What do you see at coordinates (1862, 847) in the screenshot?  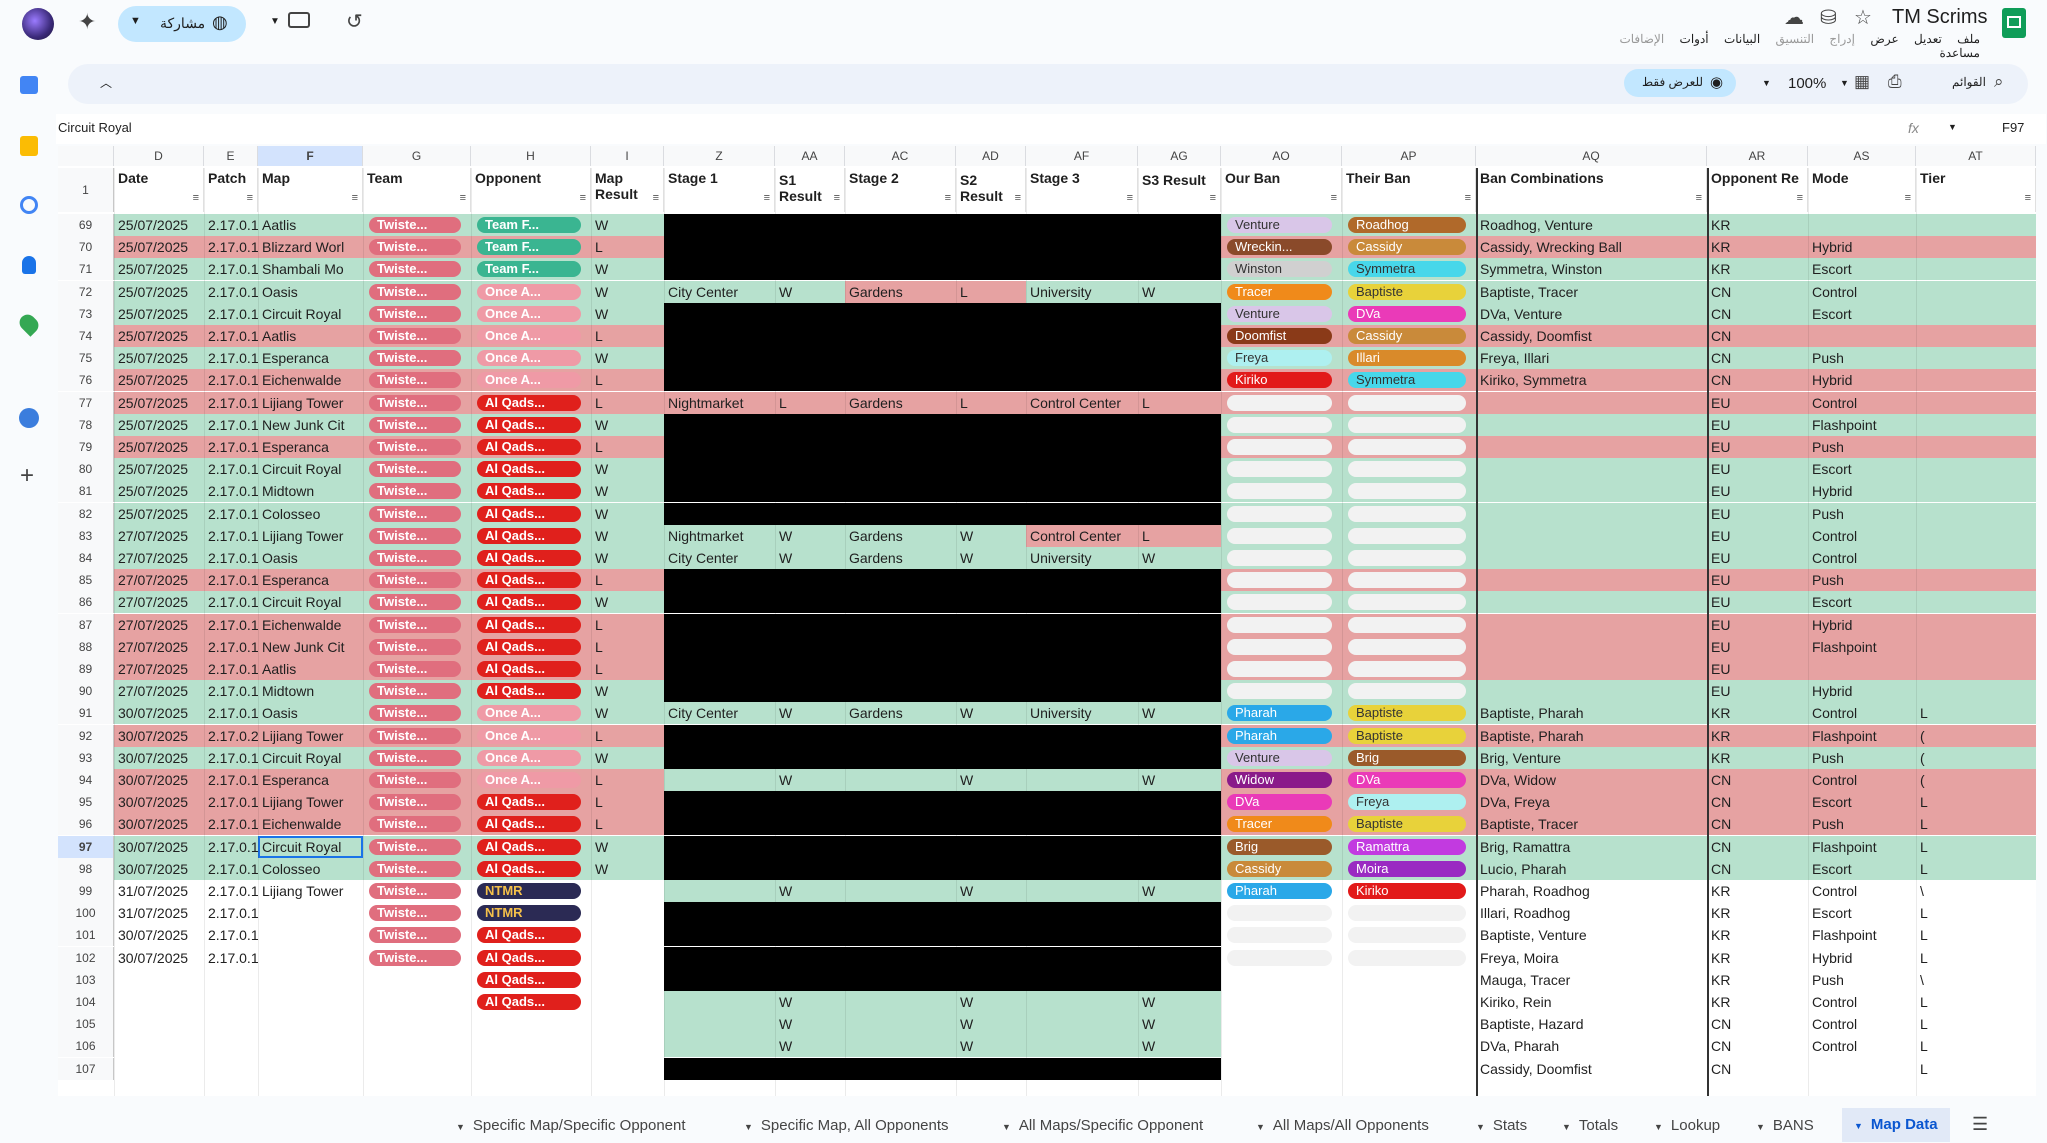 I see `cell-mode: Flashpoint` at bounding box center [1862, 847].